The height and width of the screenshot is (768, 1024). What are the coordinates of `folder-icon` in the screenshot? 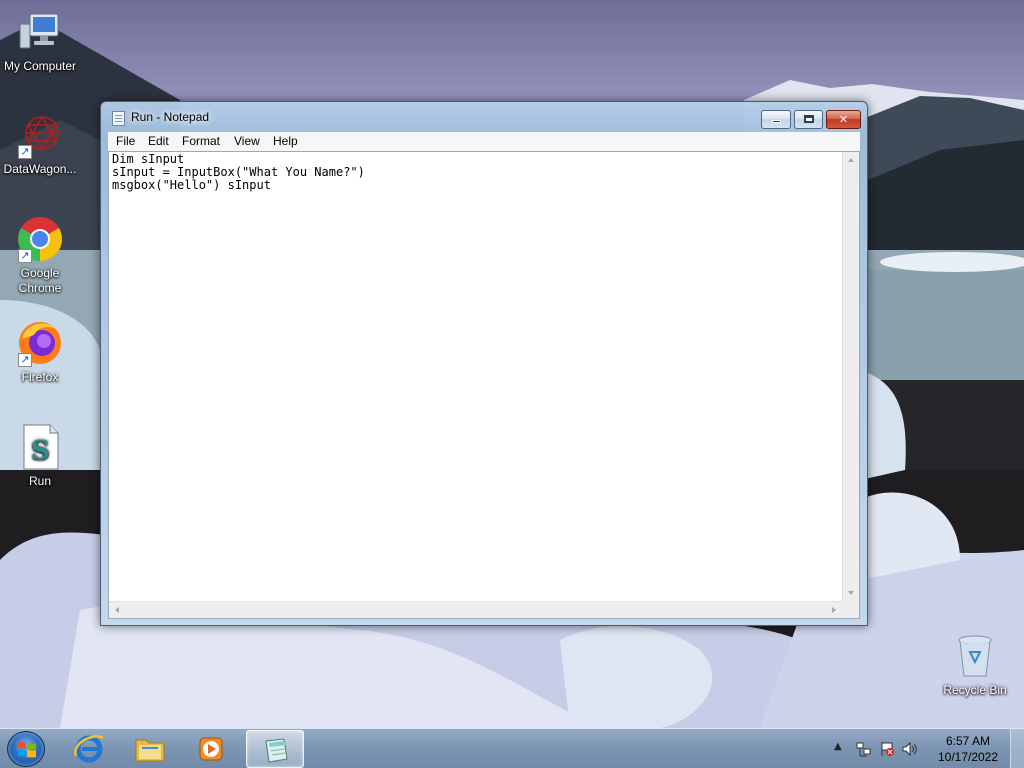 It's located at (150, 749).